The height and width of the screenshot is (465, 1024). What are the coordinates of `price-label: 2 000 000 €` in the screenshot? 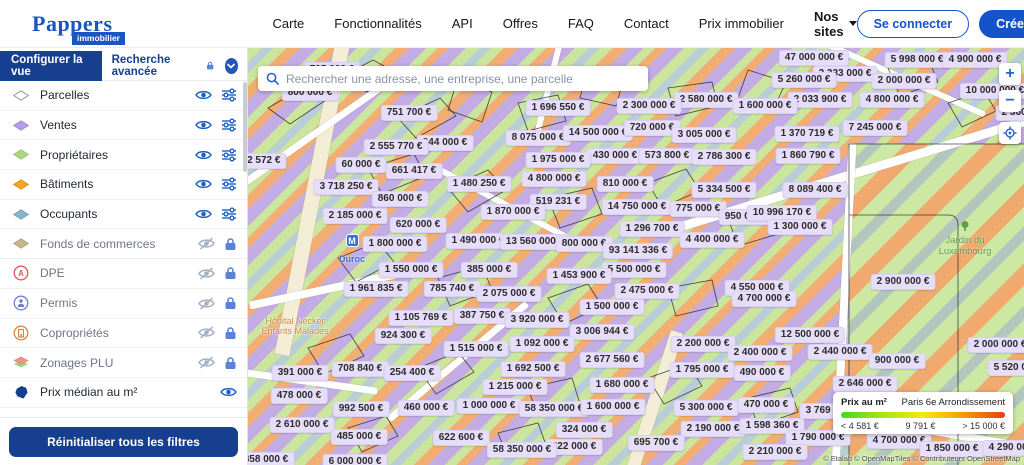 It's located at (995, 345).